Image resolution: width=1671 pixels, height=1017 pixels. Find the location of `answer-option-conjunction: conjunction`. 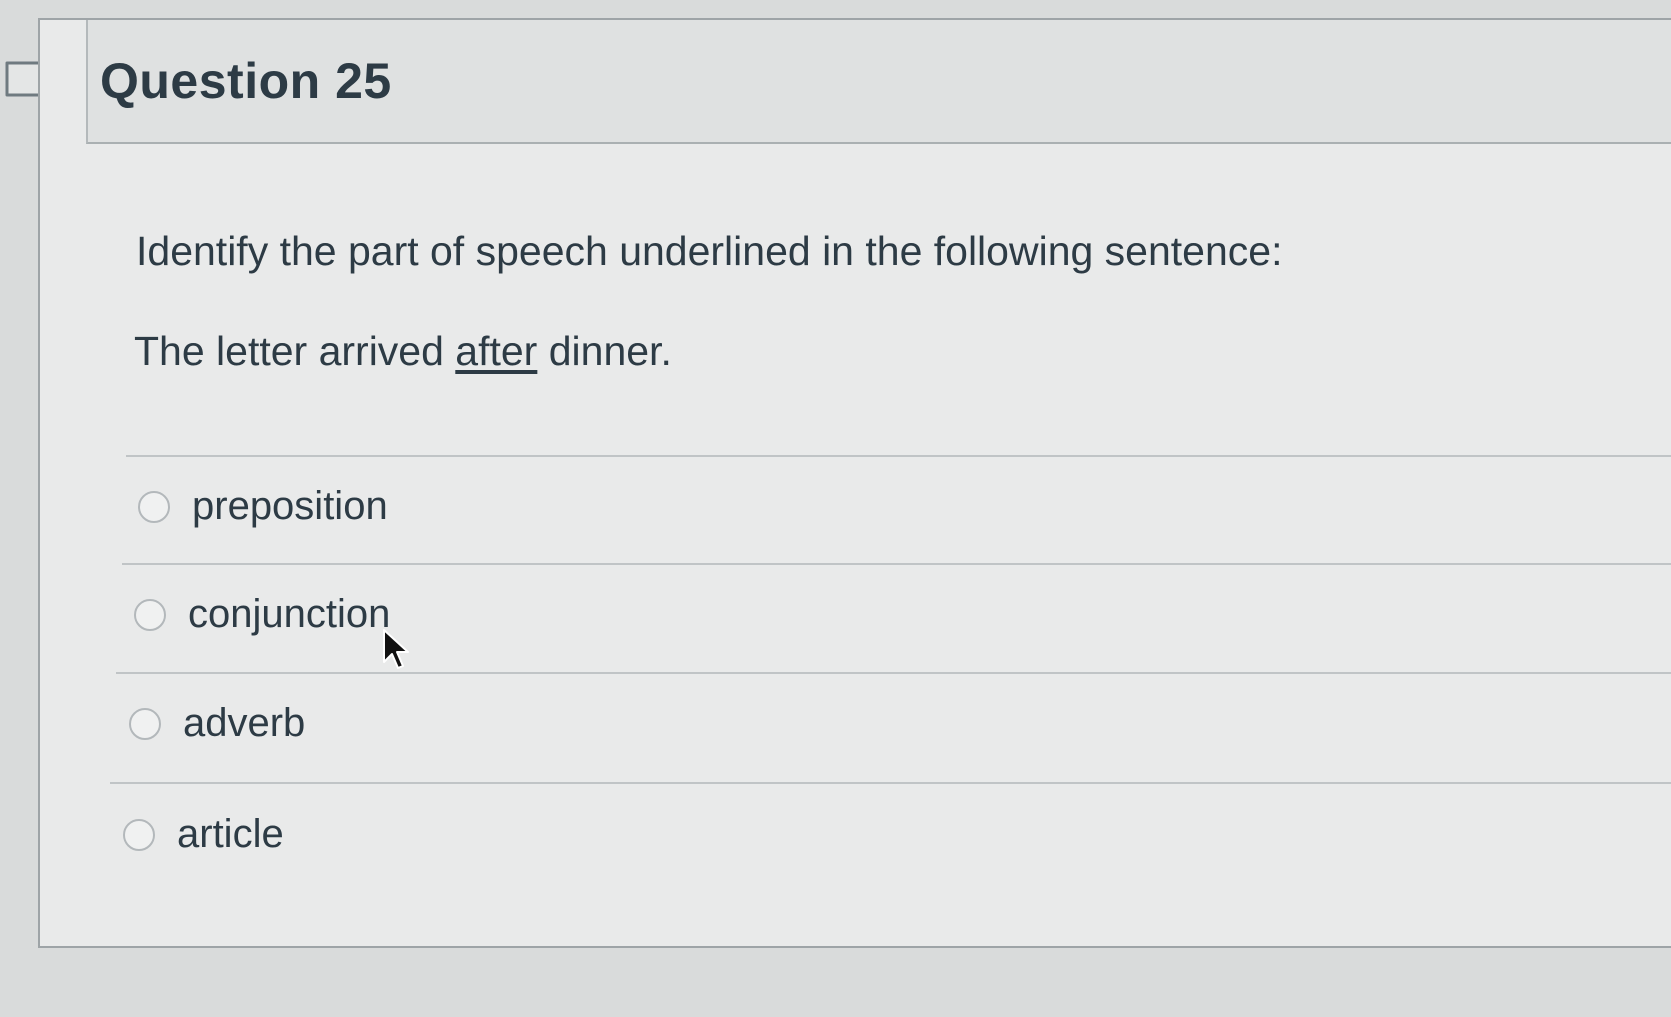

answer-option-conjunction: conjunction is located at coordinates (262, 614).